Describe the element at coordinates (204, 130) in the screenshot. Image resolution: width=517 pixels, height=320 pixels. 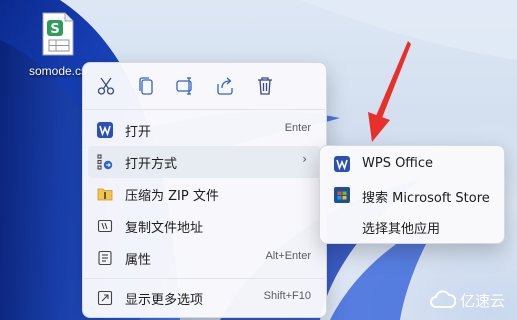
I see `menu-item-open: 打开 Enter` at that location.